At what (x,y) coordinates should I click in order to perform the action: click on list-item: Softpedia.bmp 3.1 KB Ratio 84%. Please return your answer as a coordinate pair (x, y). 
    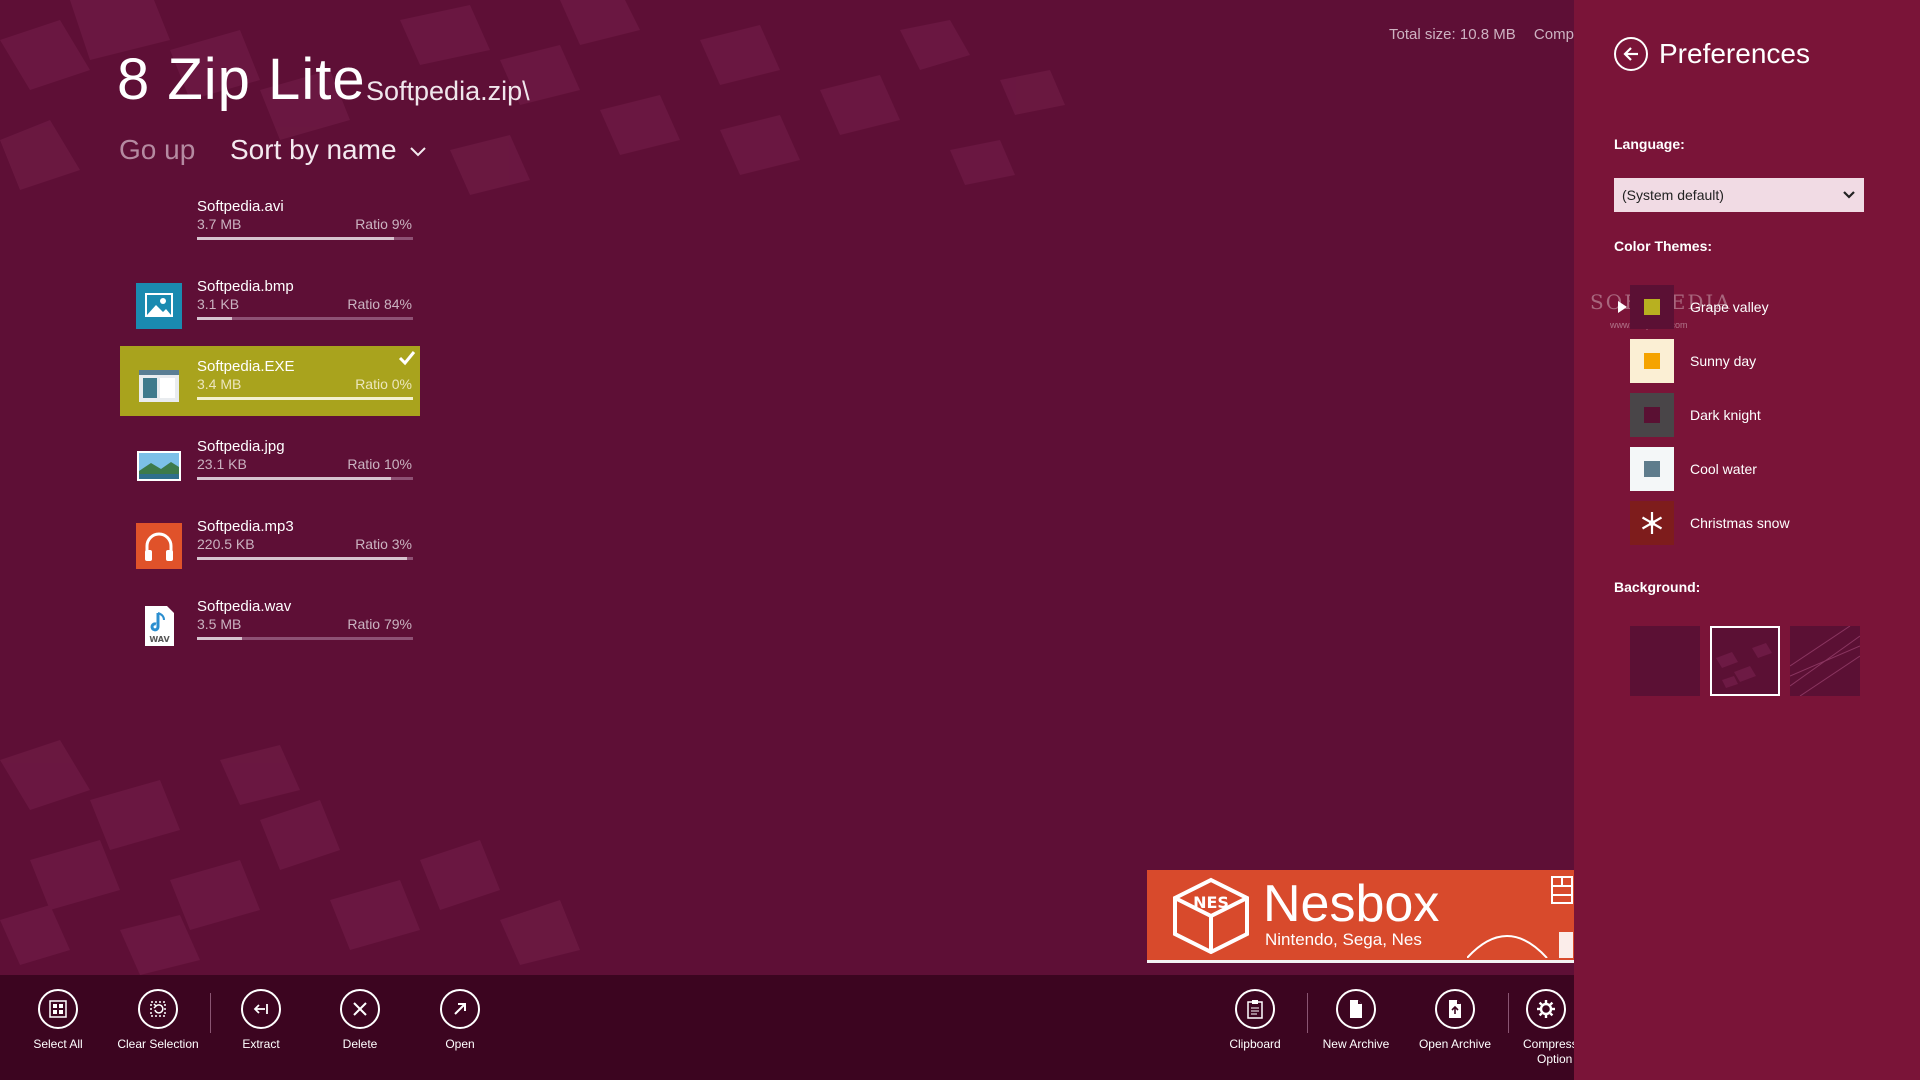
    Looking at the image, I should click on (270, 301).